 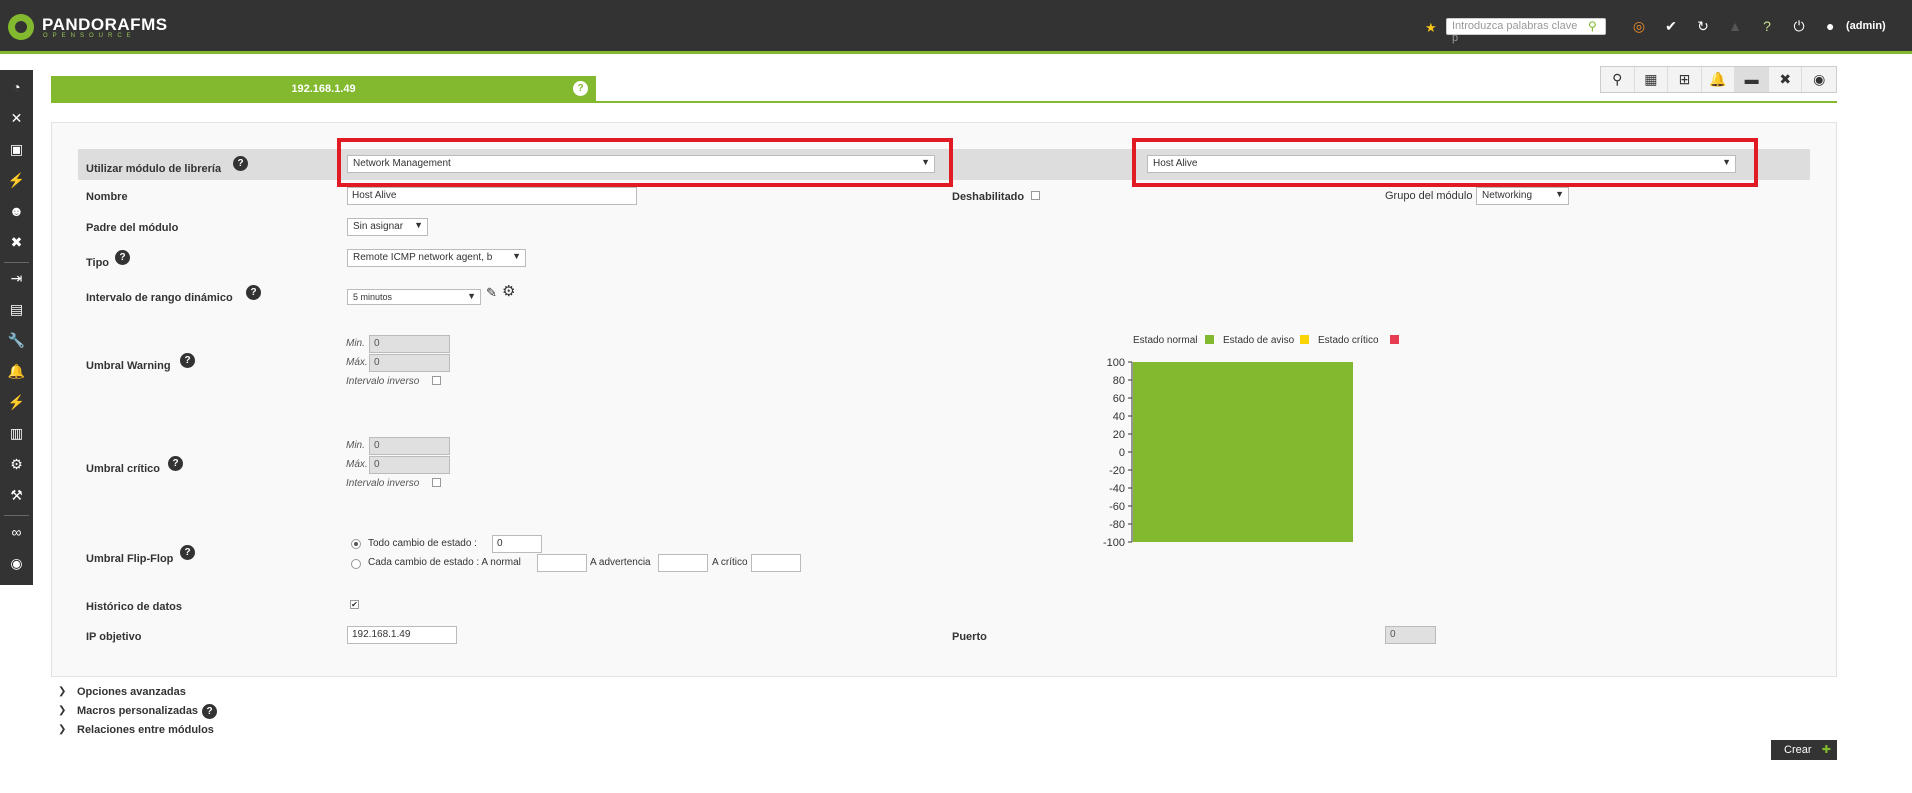 I want to click on custom-macros-toggle: Macros personalizadas, so click(x=137, y=711).